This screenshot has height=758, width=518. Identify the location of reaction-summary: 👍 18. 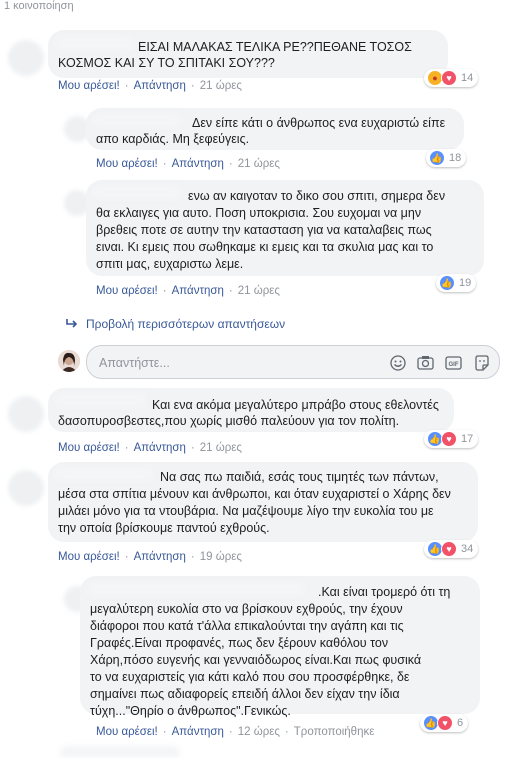
(446, 158).